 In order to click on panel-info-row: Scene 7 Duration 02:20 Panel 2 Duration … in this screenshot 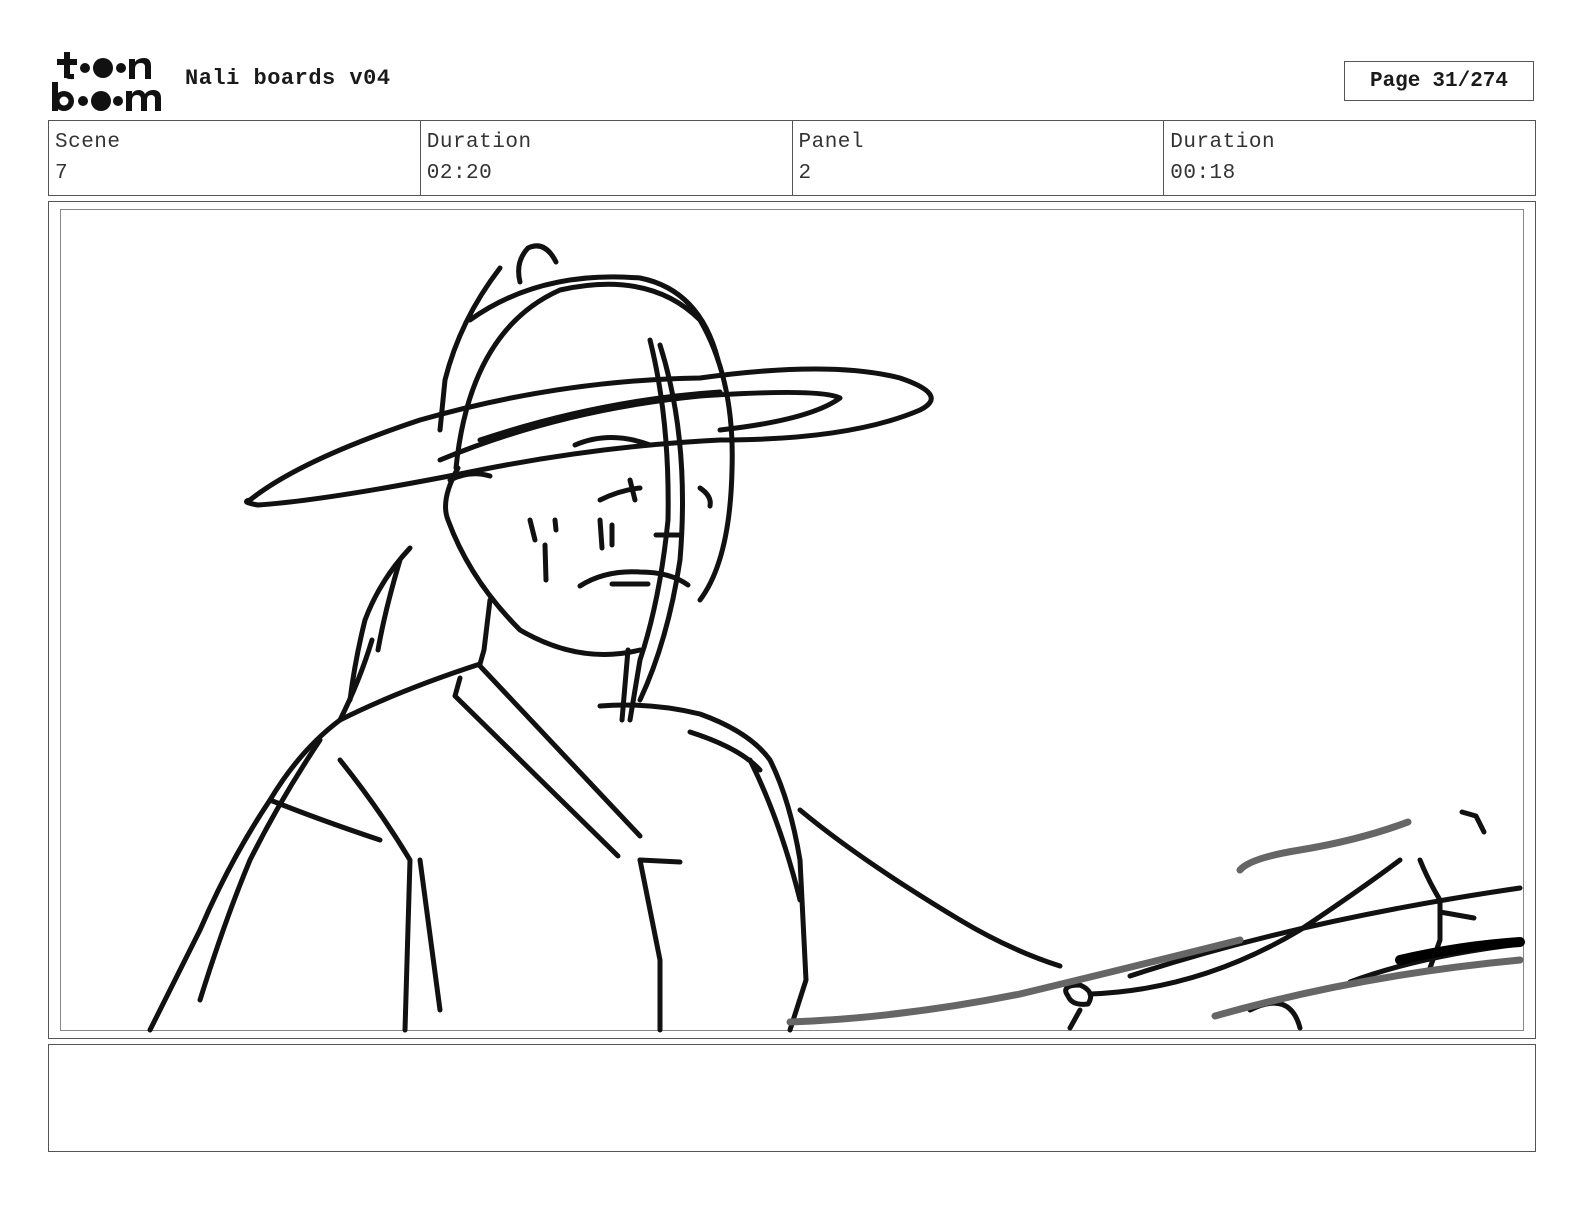, I will do `click(792, 158)`.